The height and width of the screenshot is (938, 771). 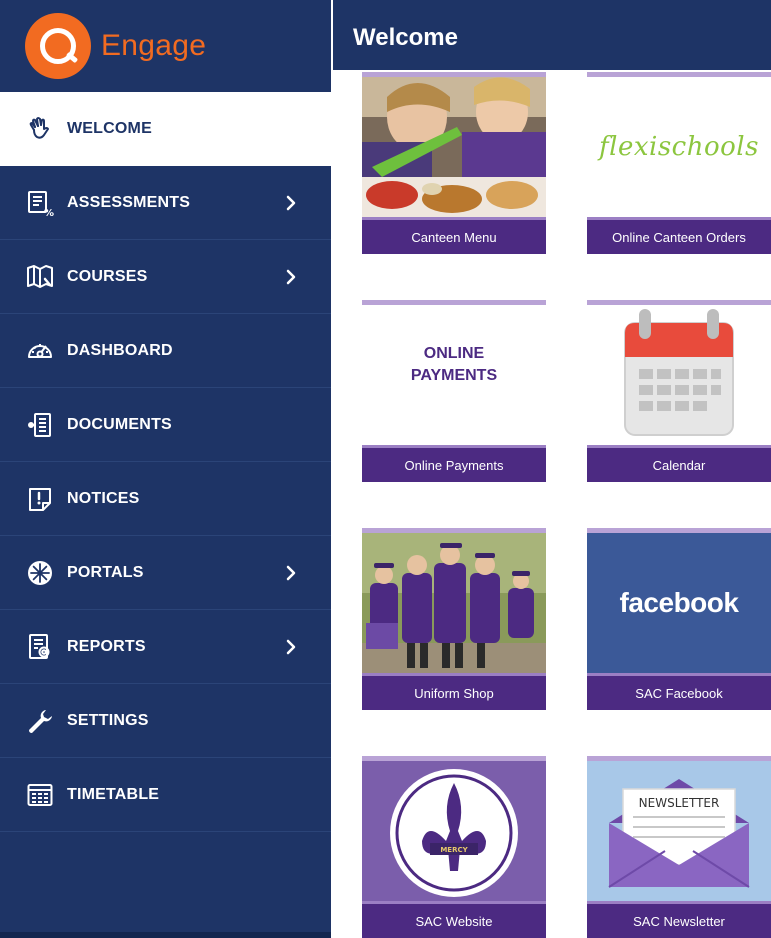 I want to click on tile-caption: SAC Newsletter, so click(x=679, y=919).